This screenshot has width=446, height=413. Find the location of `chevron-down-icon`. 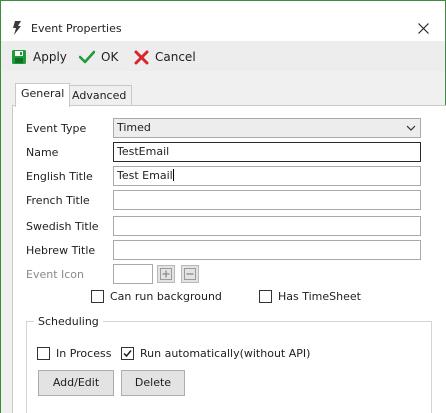

chevron-down-icon is located at coordinates (411, 128).